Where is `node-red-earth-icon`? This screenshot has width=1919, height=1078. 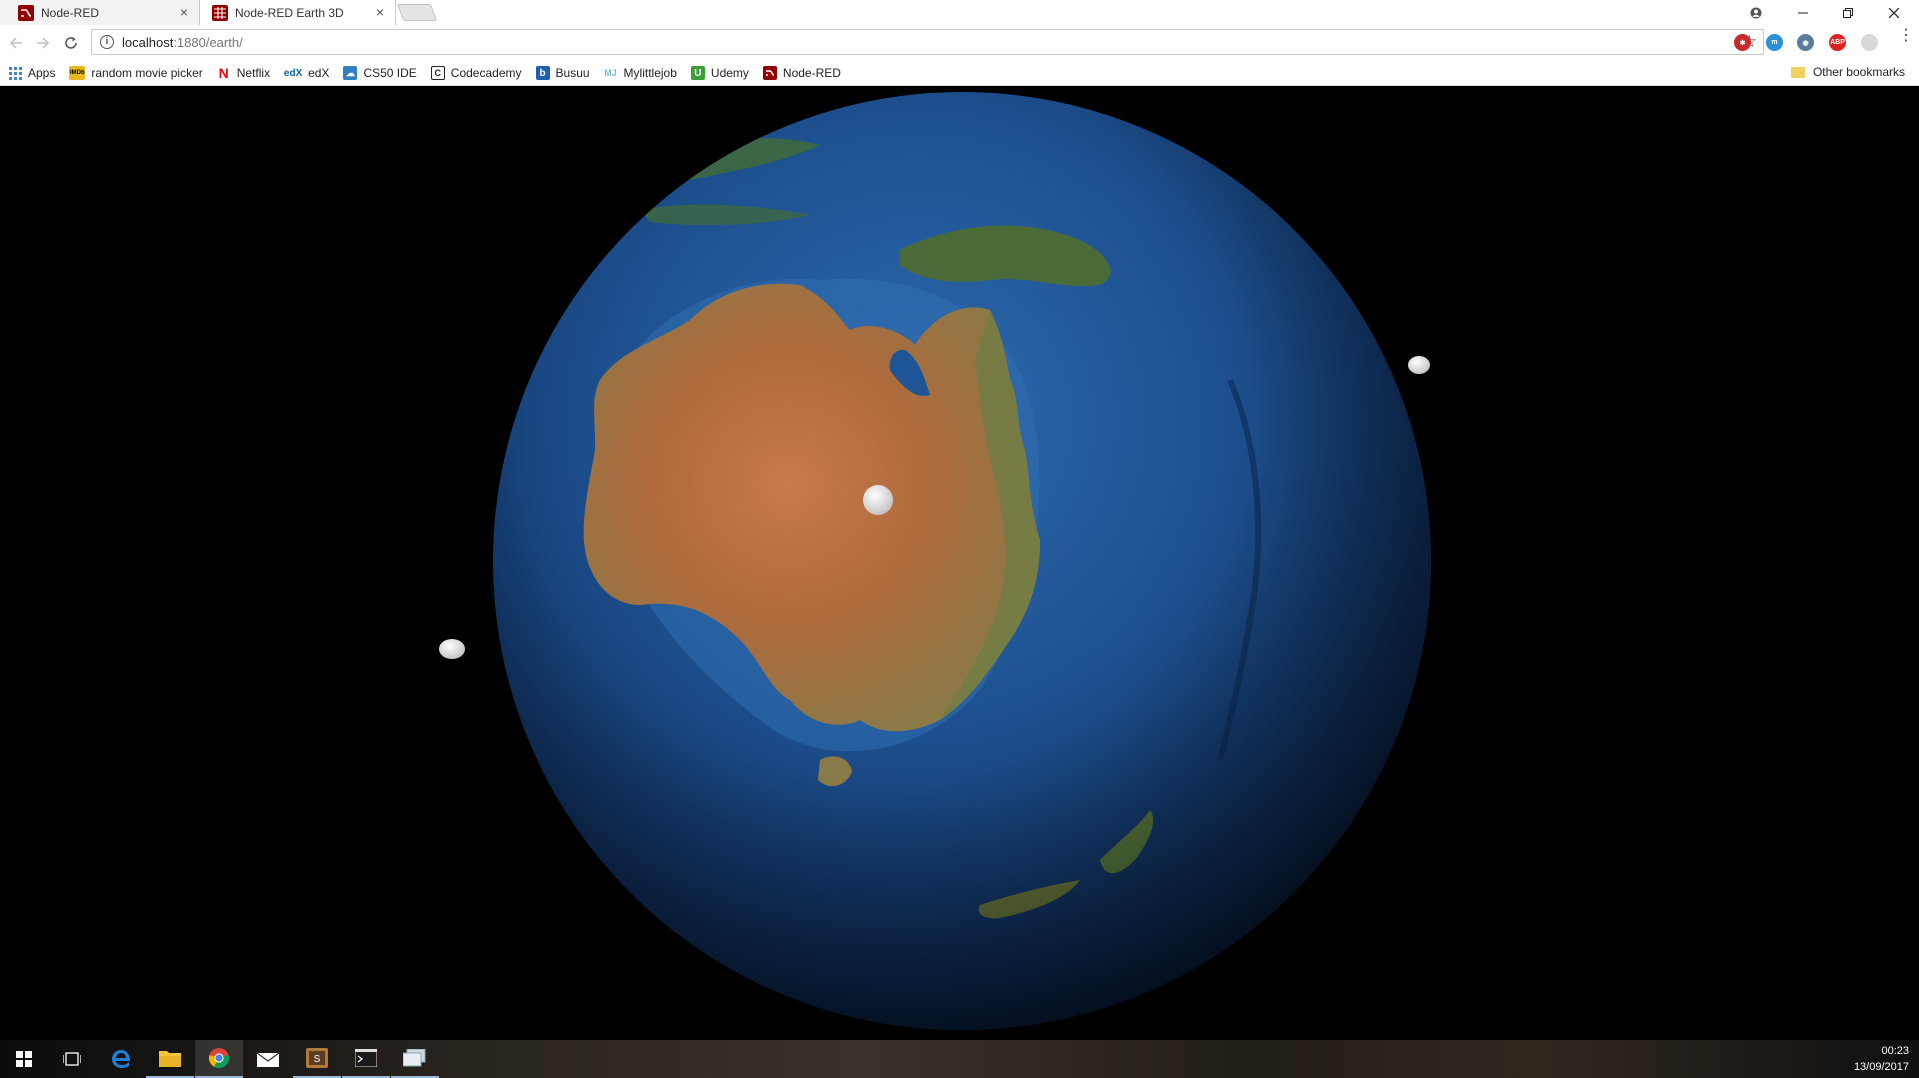
node-red-earth-icon is located at coordinates (220, 12).